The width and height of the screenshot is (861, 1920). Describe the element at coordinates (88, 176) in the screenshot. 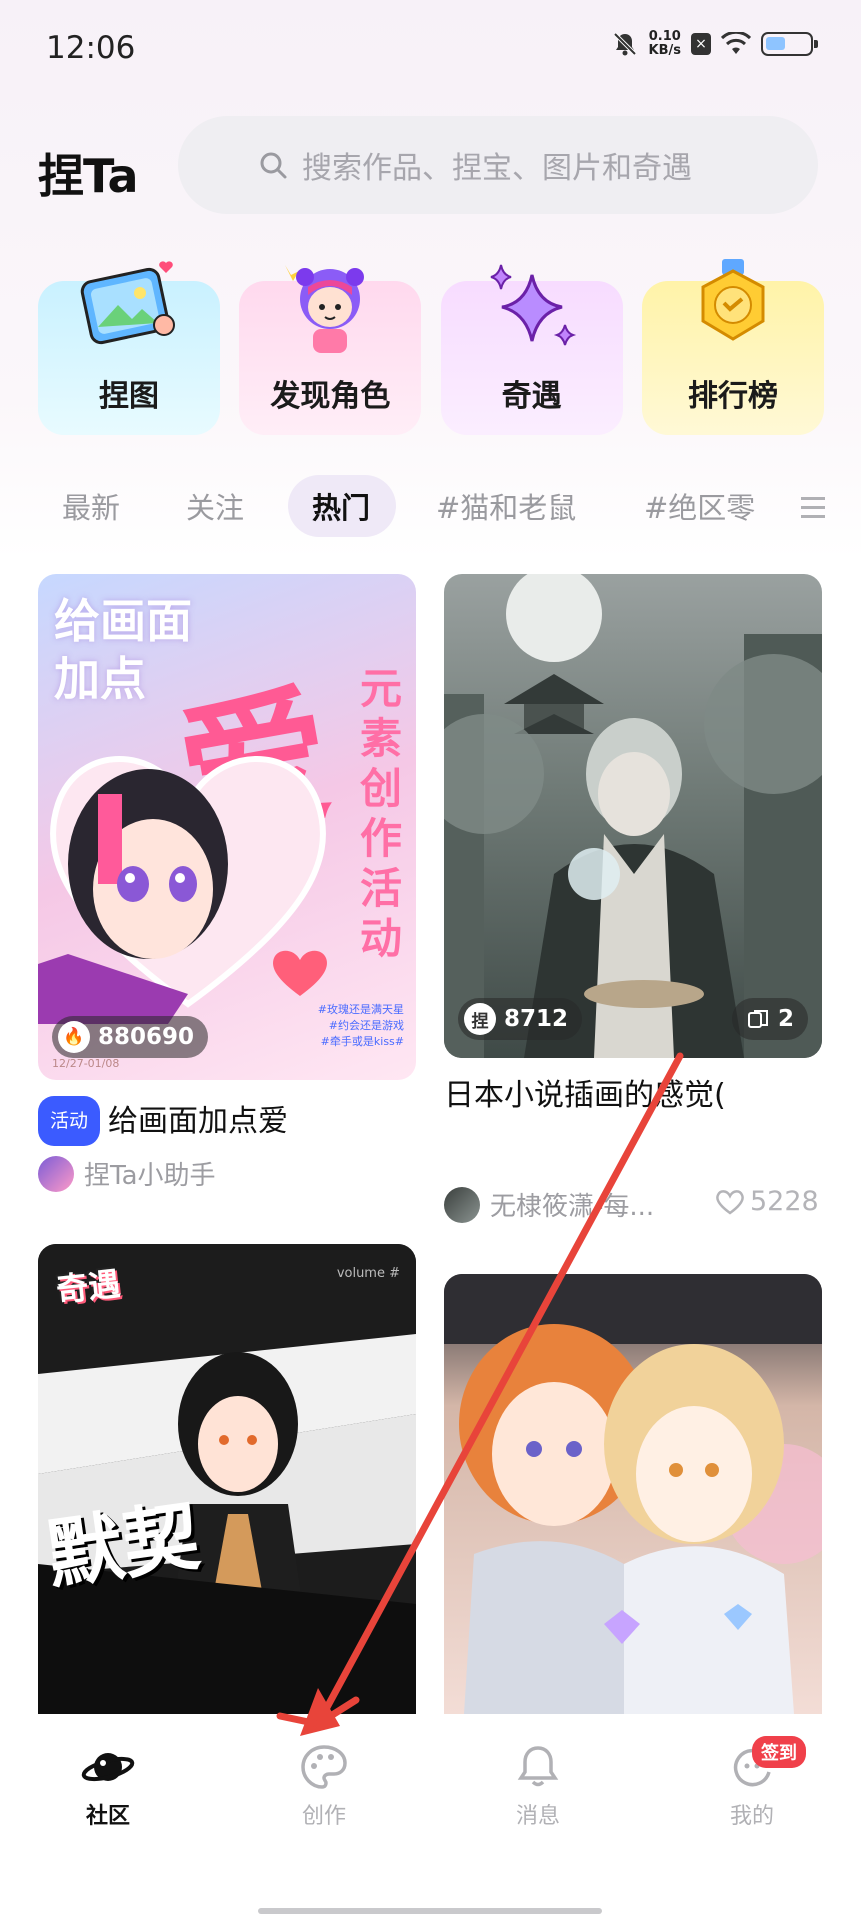

I see `app-logo: 捏Ta` at that location.